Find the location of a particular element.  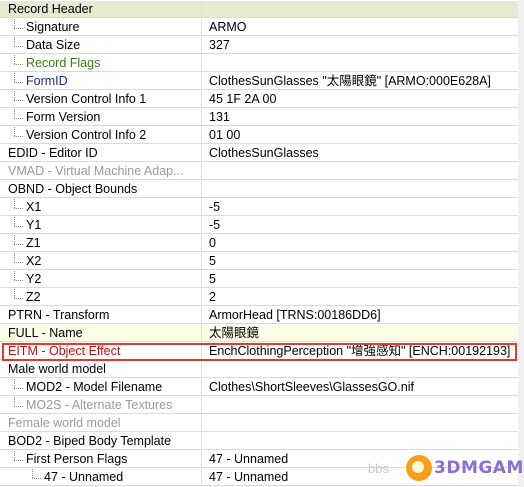

tree-row: OBND - Object Bounds is located at coordinates (262, 189).